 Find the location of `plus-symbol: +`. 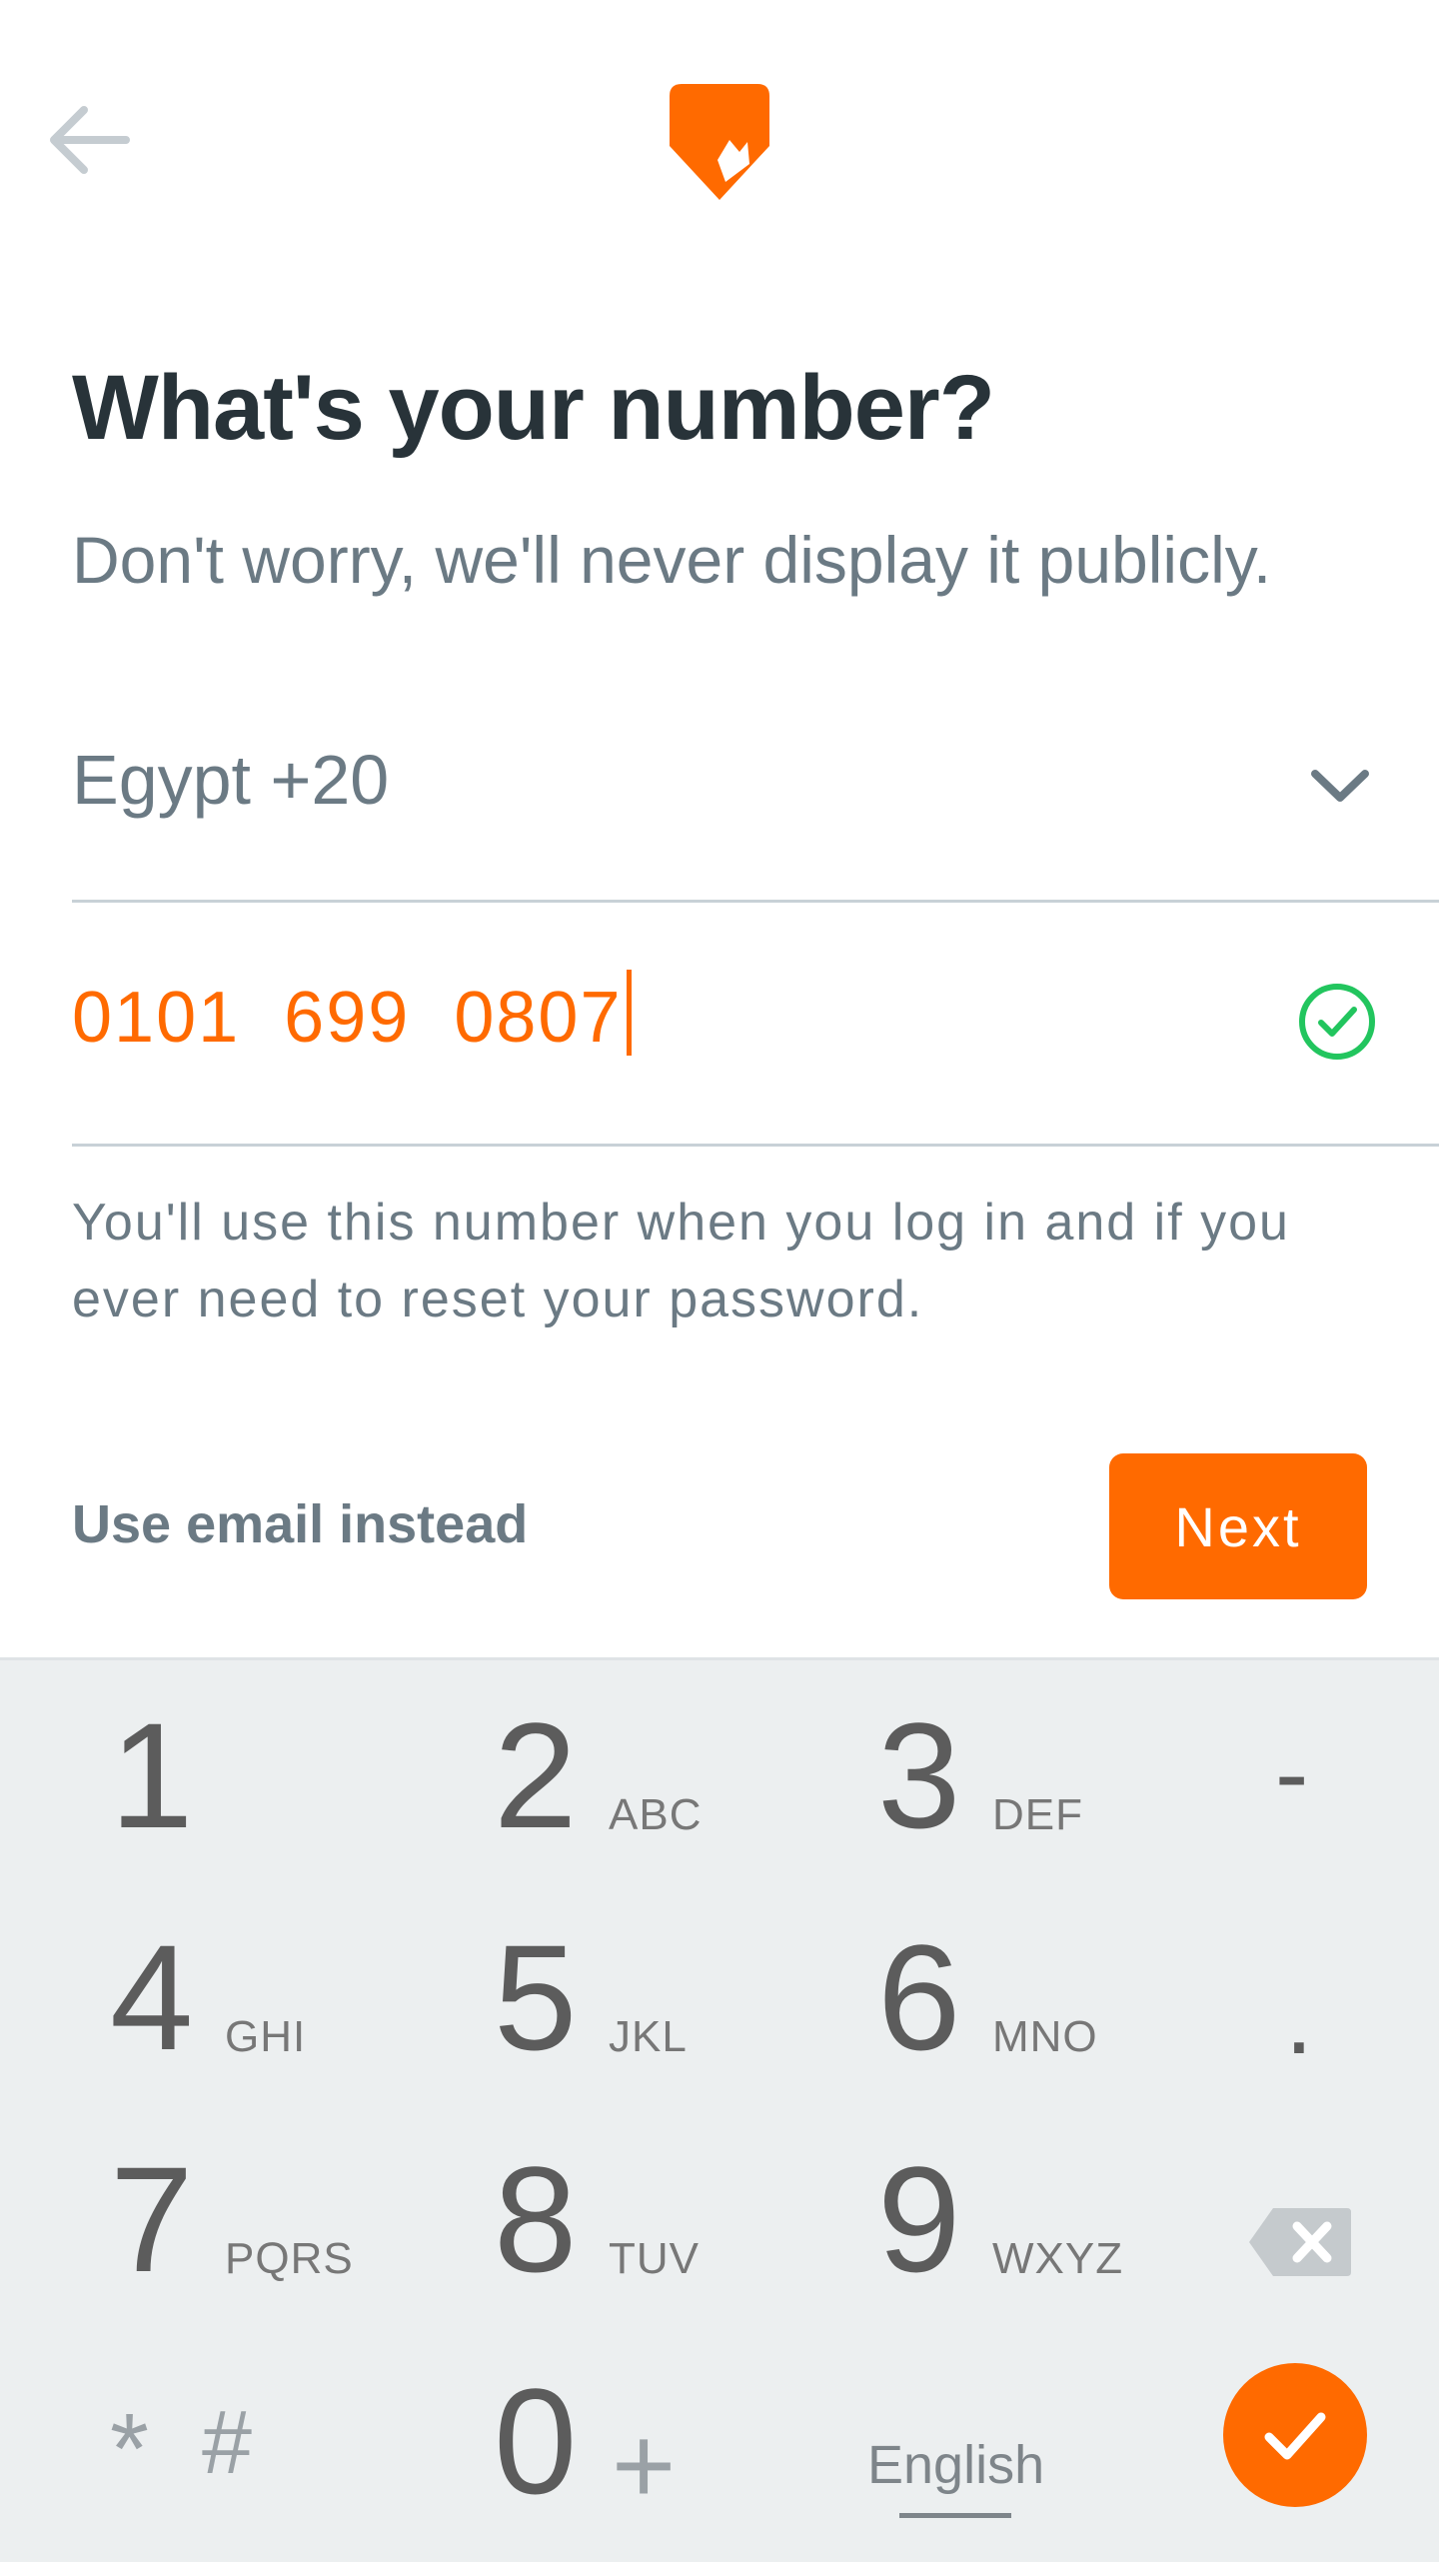

plus-symbol: + is located at coordinates (644, 2466).